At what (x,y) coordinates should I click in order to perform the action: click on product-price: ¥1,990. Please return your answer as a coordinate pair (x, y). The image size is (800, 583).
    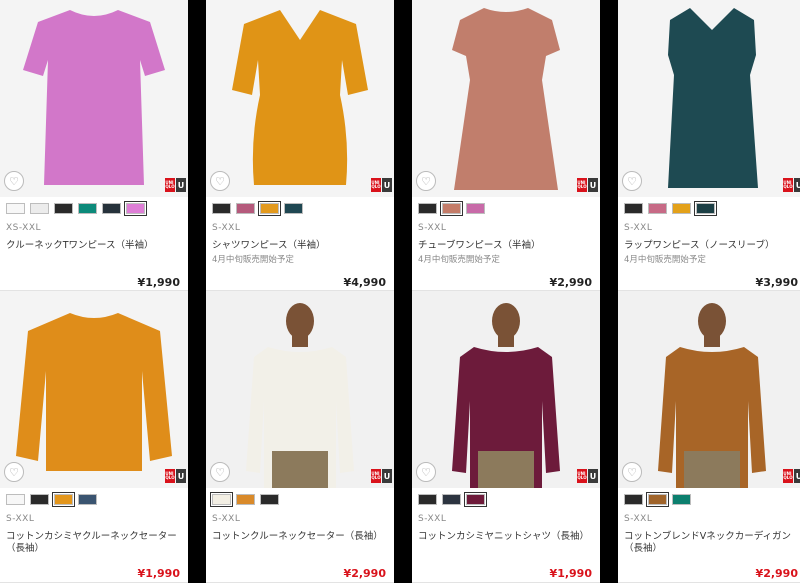
    Looking at the image, I should click on (570, 573).